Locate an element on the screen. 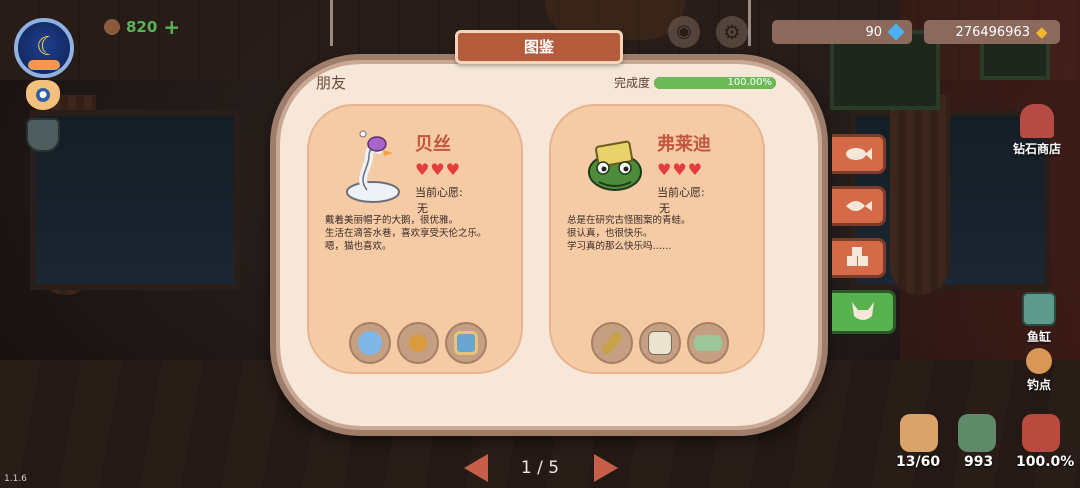 Image resolution: width=1080 pixels, height=488 pixels. fishing-spot-button: 钓点 is located at coordinates (1039, 370).